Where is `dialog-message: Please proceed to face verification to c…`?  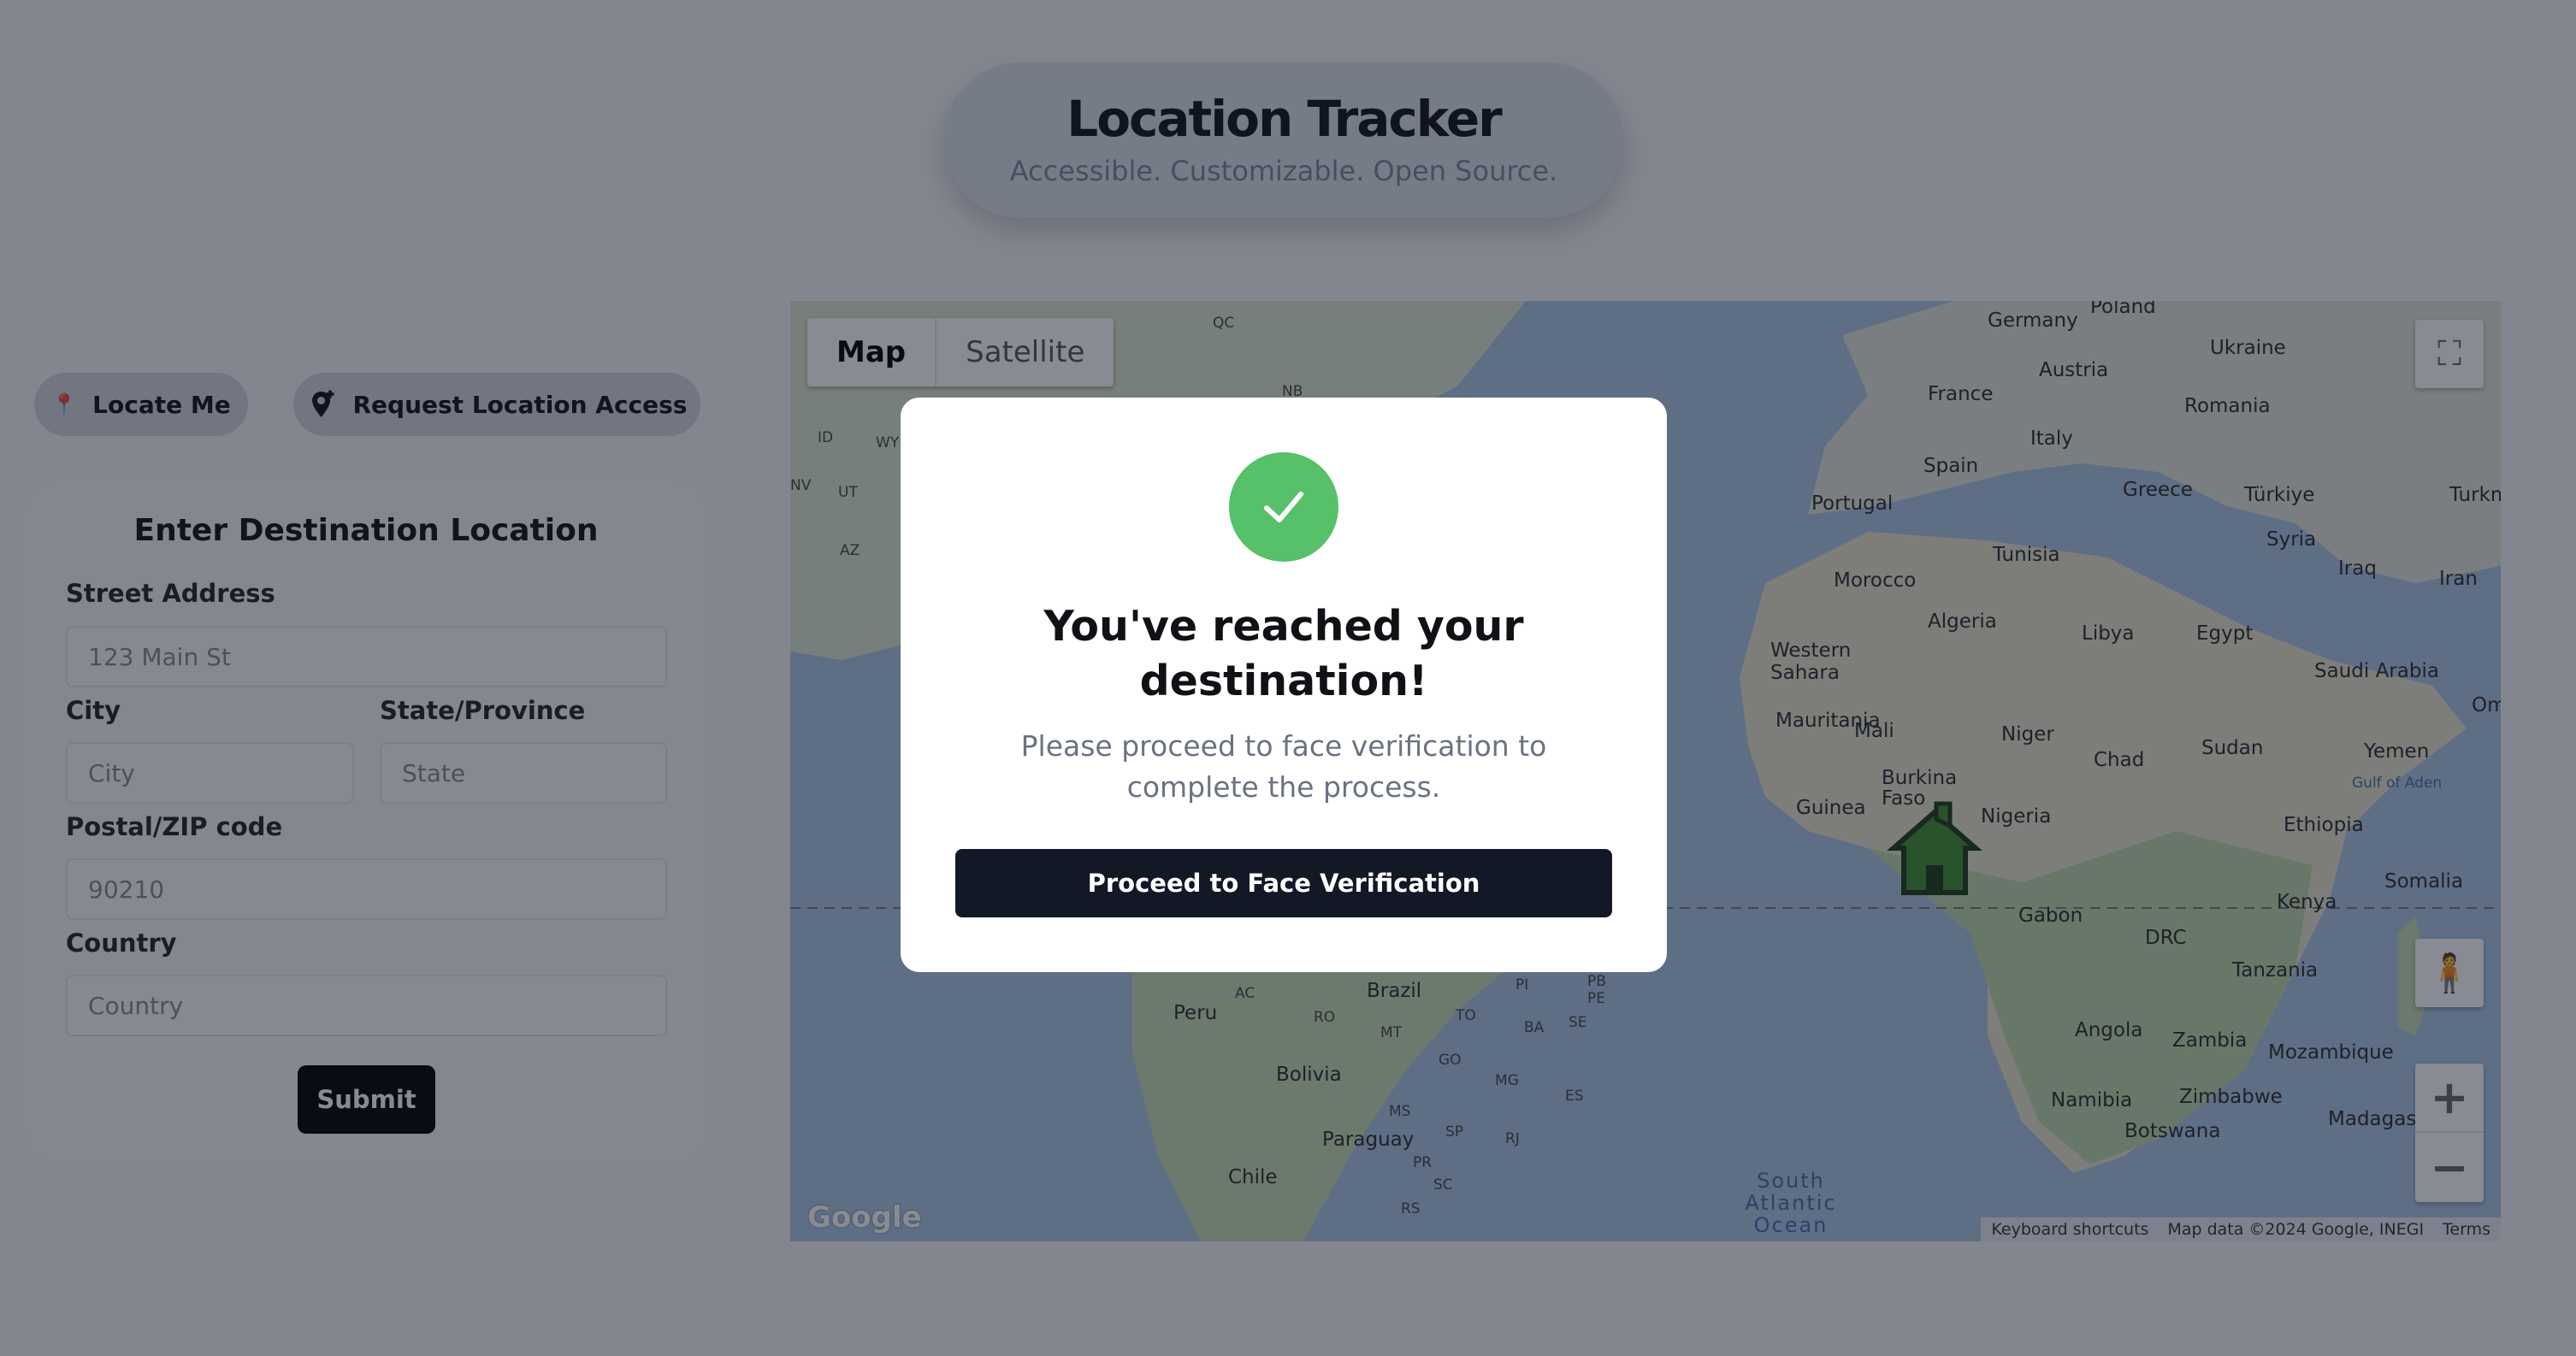 dialog-message: Please proceed to face verification to c… is located at coordinates (1283, 767).